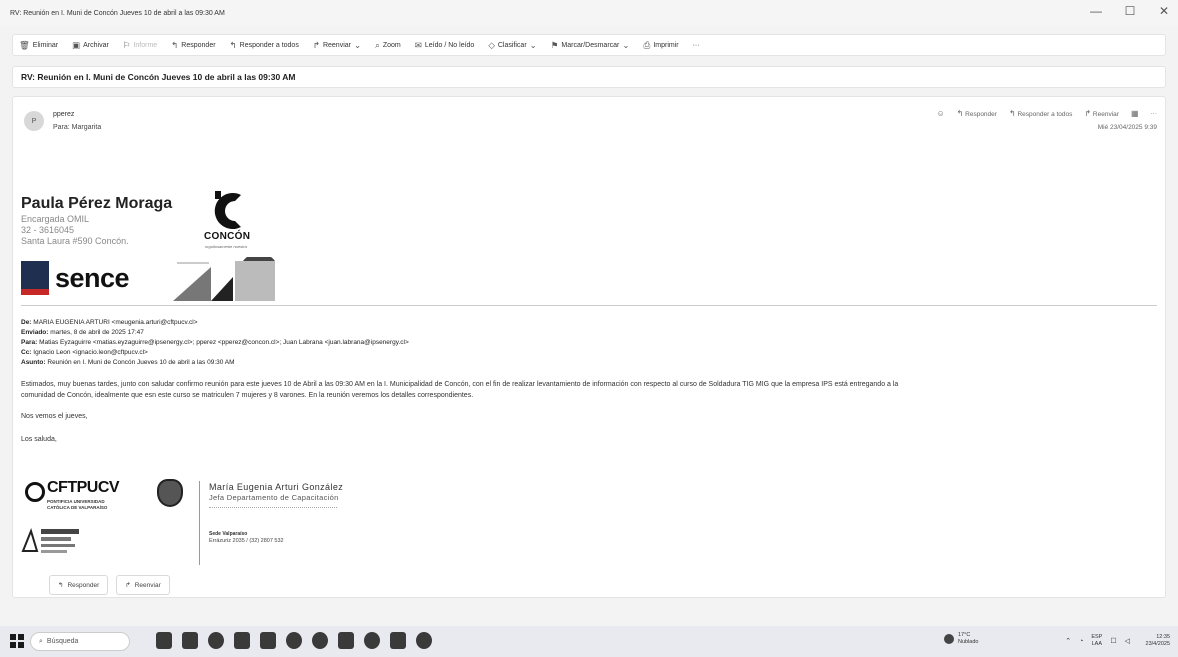 The height and width of the screenshot is (657, 1178). I want to click on signature-phone: 32 - 3616045, so click(48, 230).